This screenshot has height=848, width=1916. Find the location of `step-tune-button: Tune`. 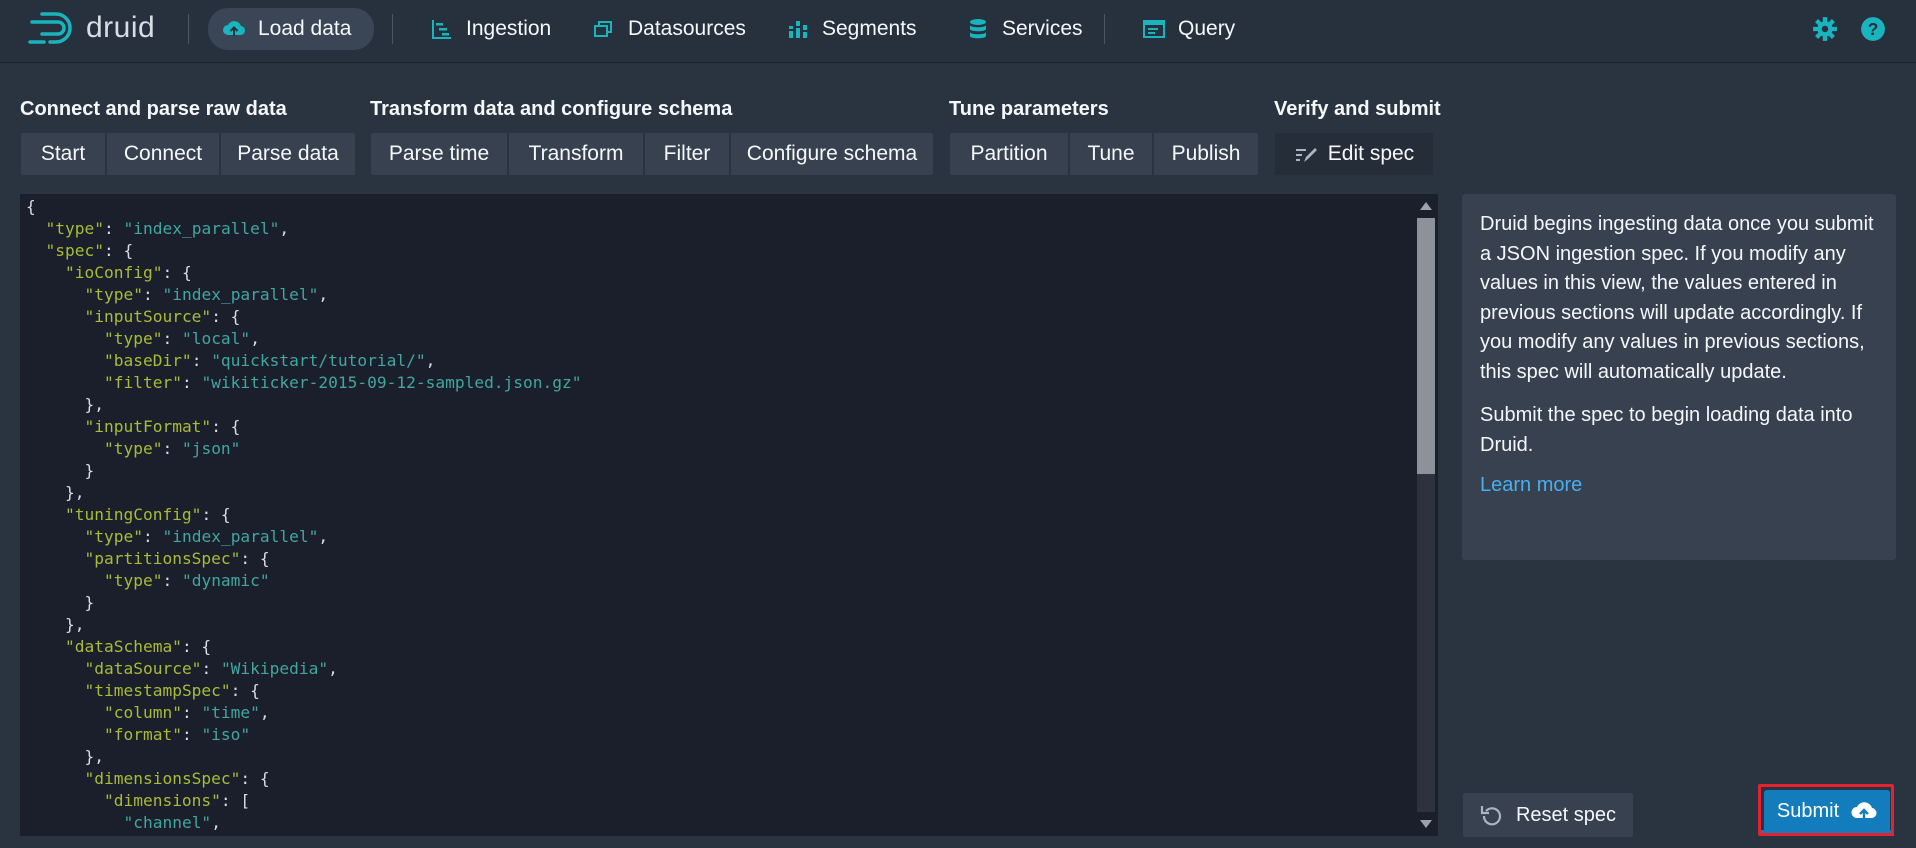

step-tune-button: Tune is located at coordinates (1111, 154).